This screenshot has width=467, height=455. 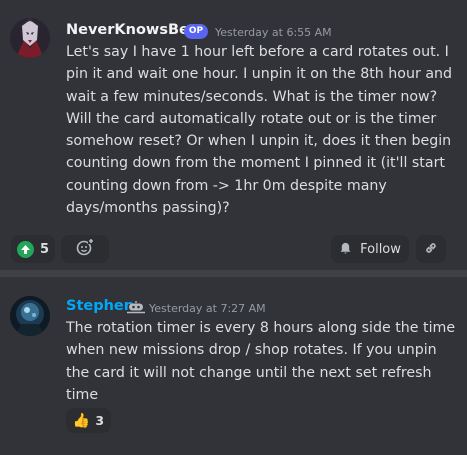 I want to click on add-reaction-icon, so click(x=85, y=249).